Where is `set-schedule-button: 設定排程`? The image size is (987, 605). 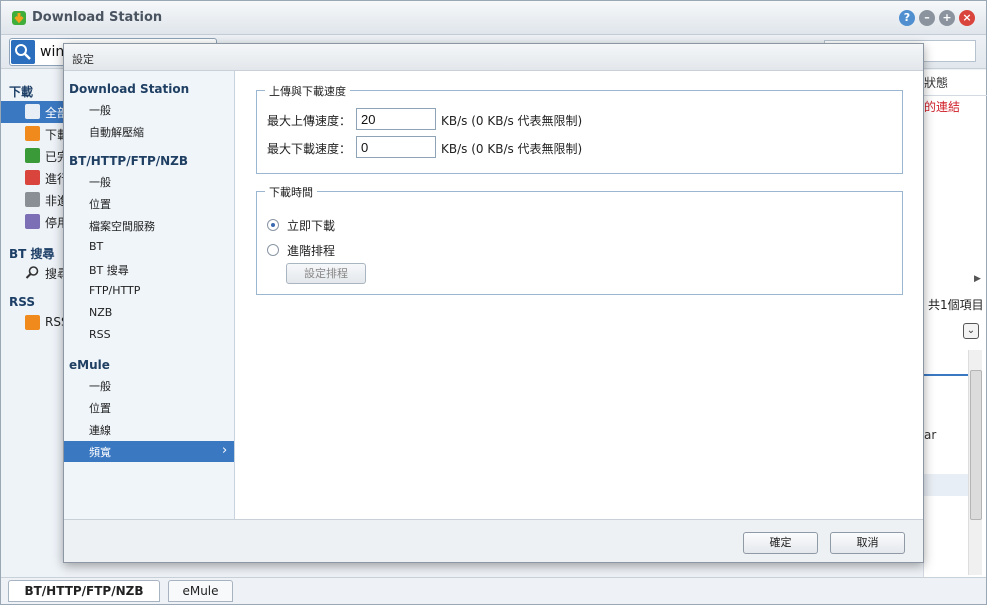 set-schedule-button: 設定排程 is located at coordinates (326, 273).